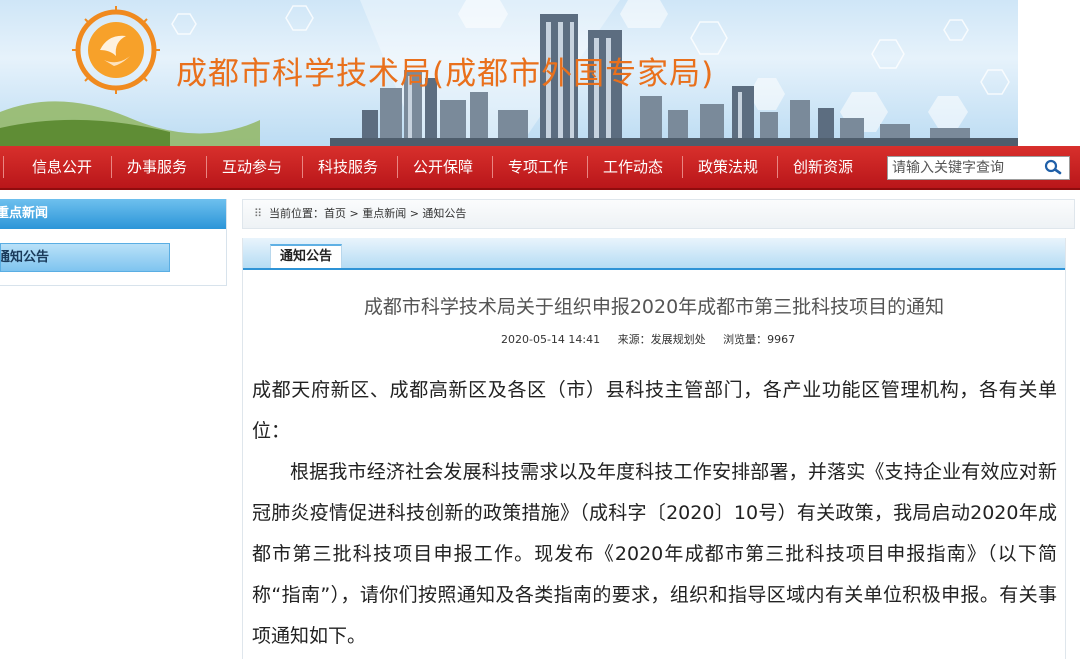  Describe the element at coordinates (759, 339) in the screenshot. I see `article-views: 浏览量：9967` at that location.